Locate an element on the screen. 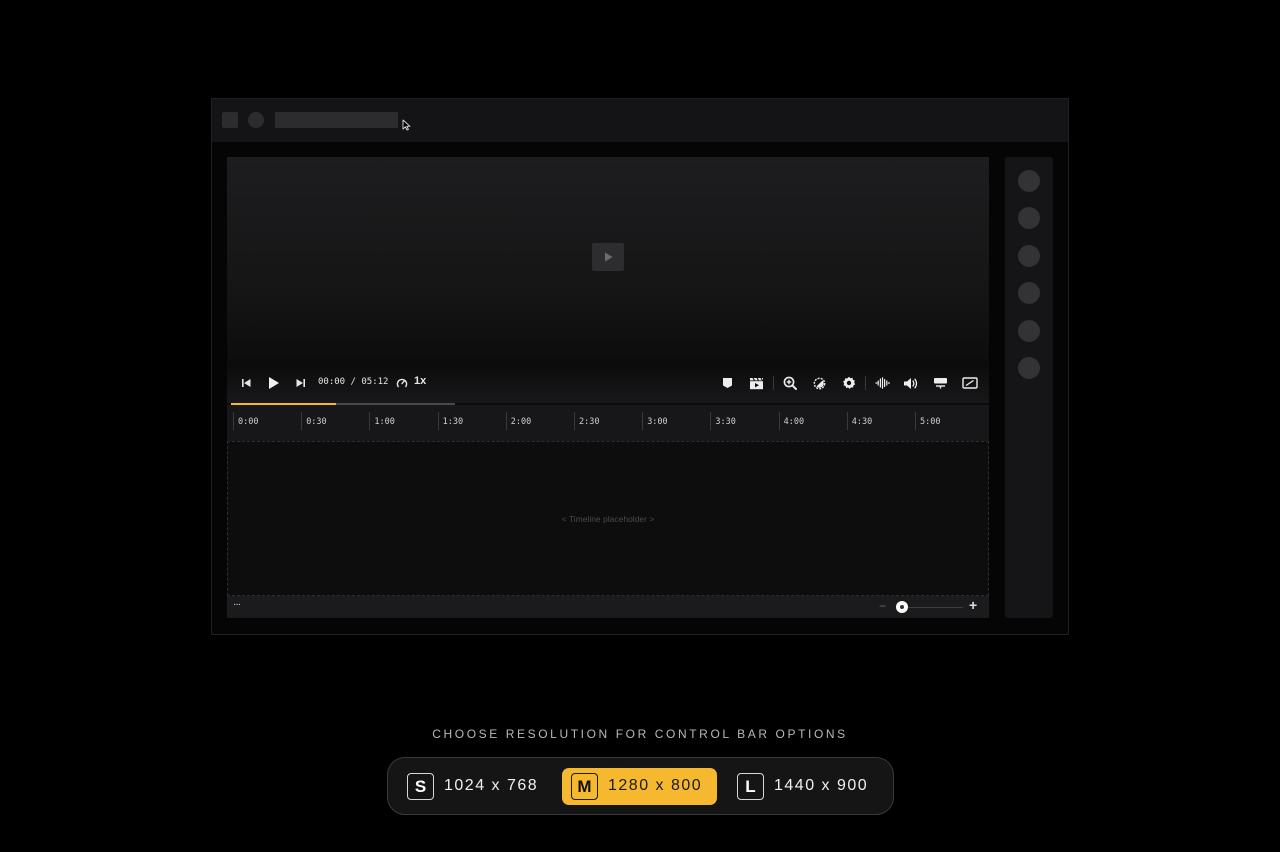  ruler-tick-label: 1:00 is located at coordinates (384, 422).